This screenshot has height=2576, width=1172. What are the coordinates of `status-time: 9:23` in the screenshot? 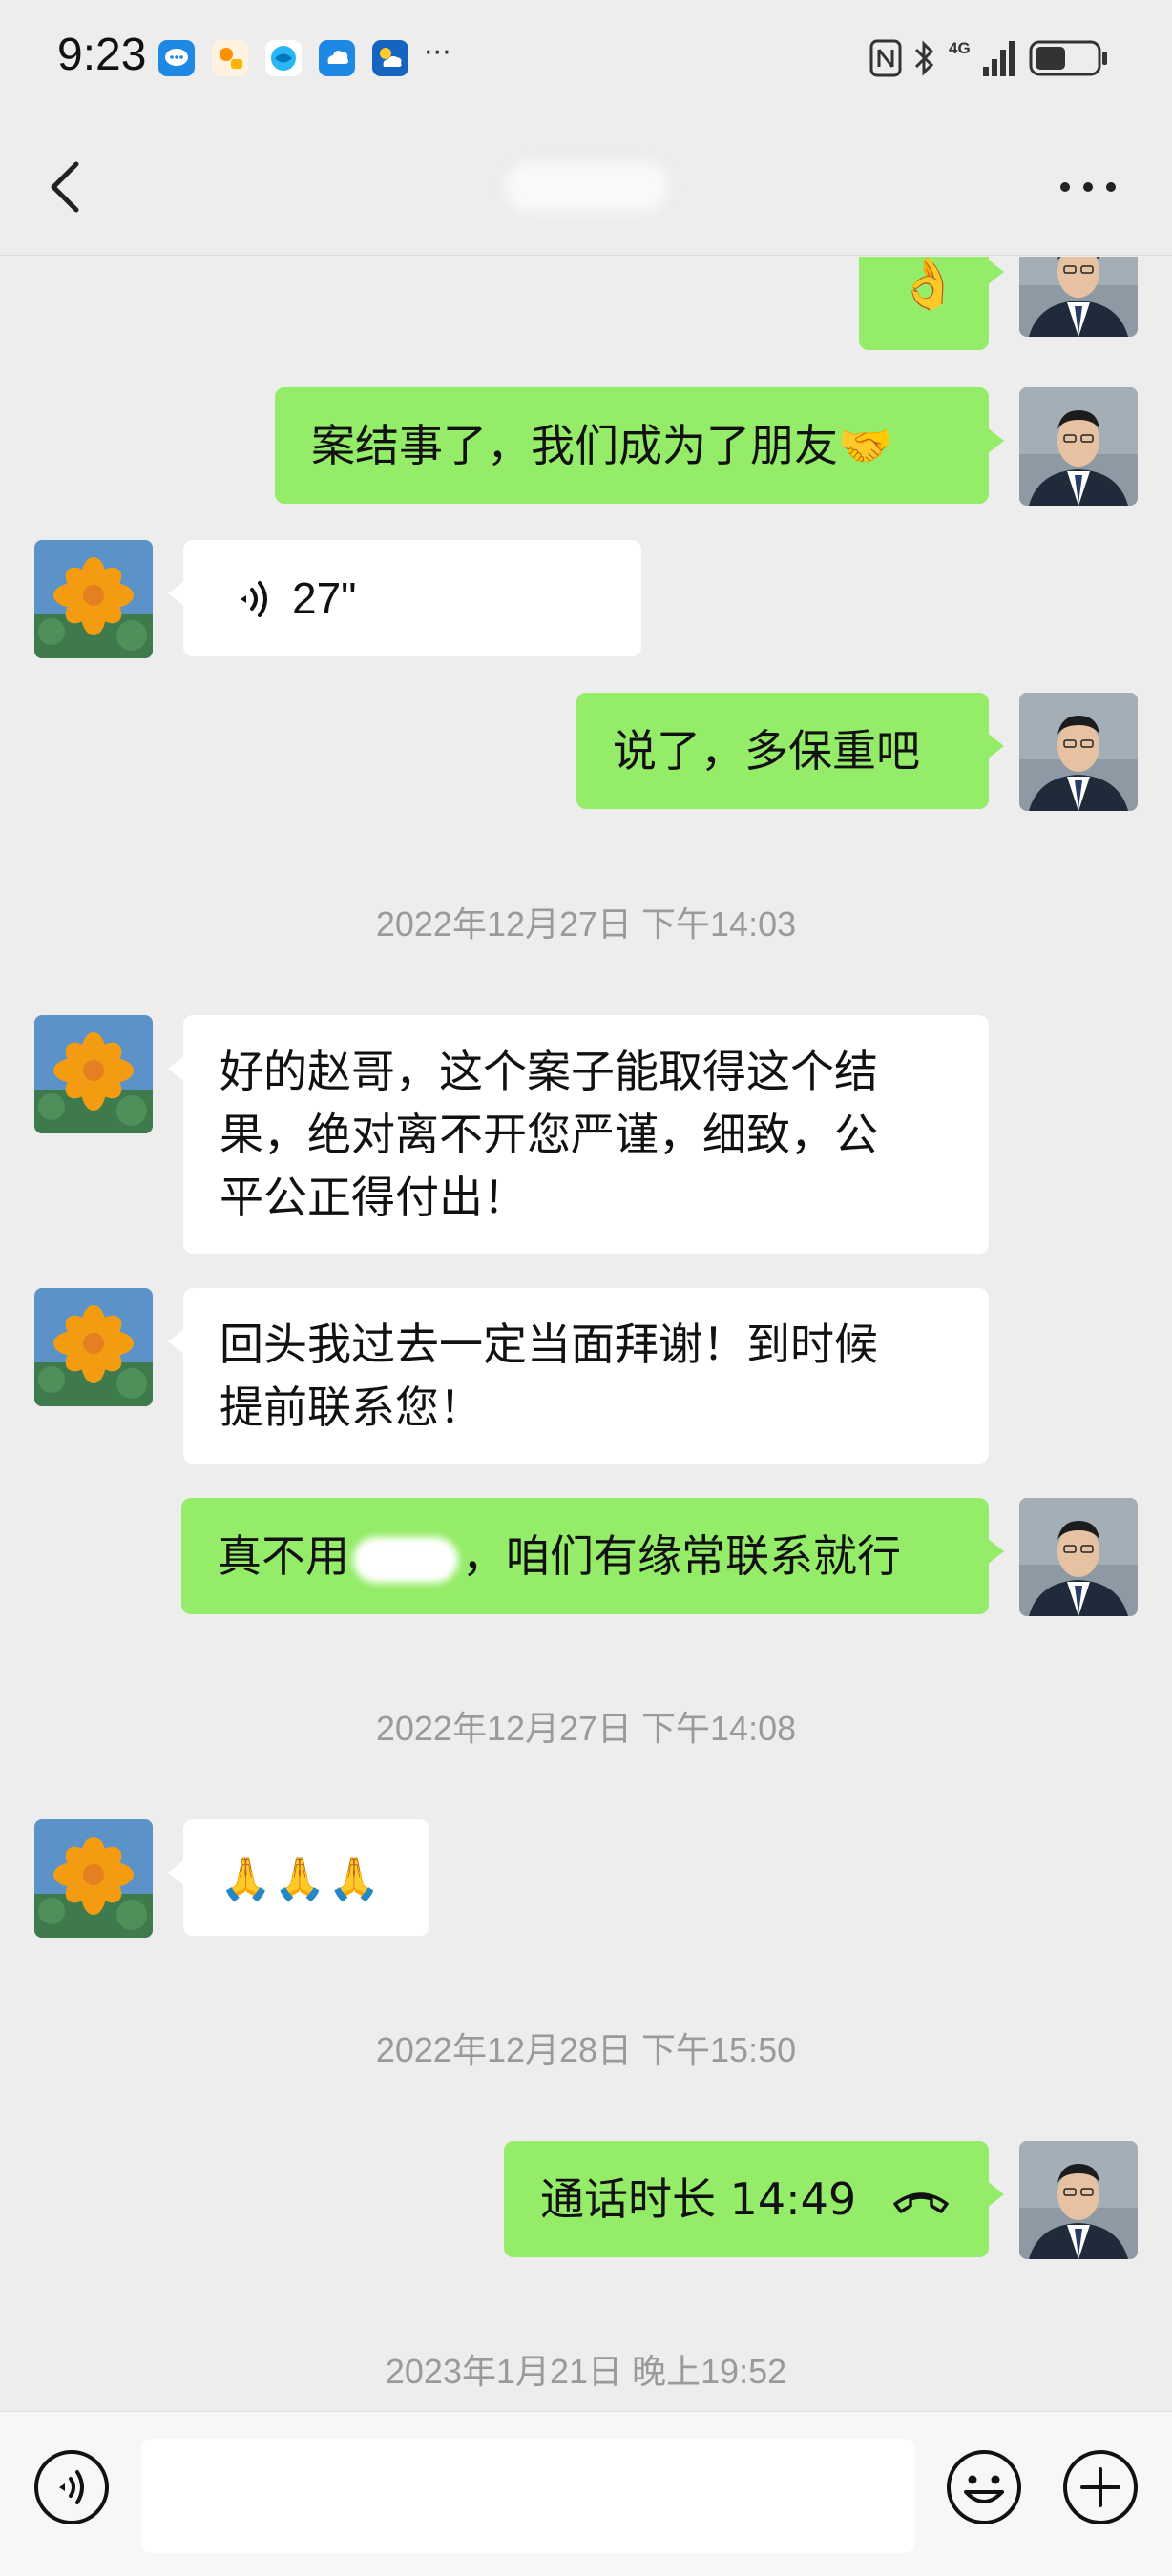 It's located at (102, 55).